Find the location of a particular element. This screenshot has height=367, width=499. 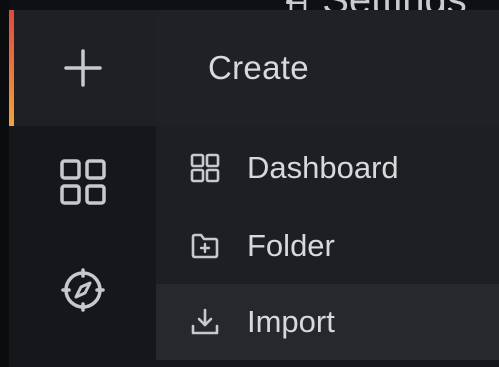

plus-icon is located at coordinates (82, 68).